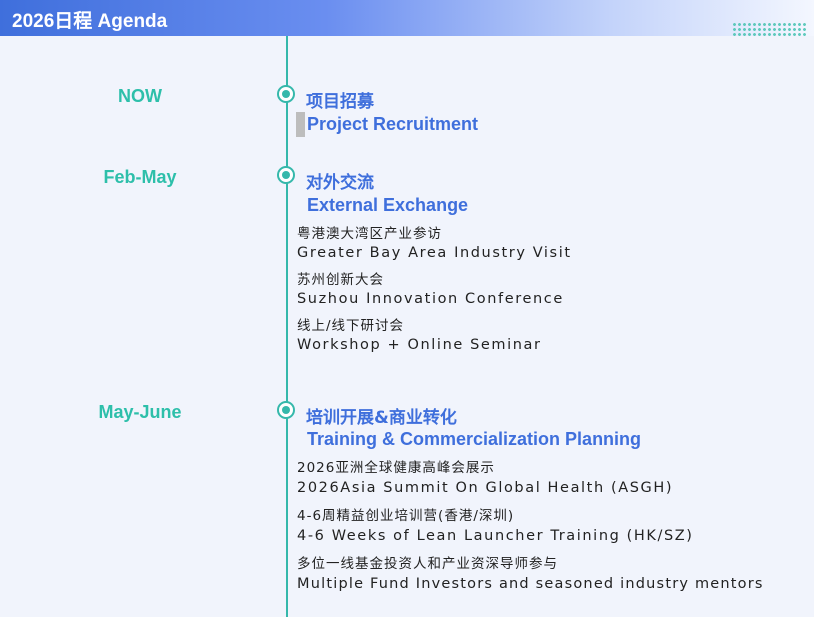 The image size is (814, 617). Describe the element at coordinates (340, 102) in the screenshot. I see `milestone-title-cn: 项目招募` at that location.